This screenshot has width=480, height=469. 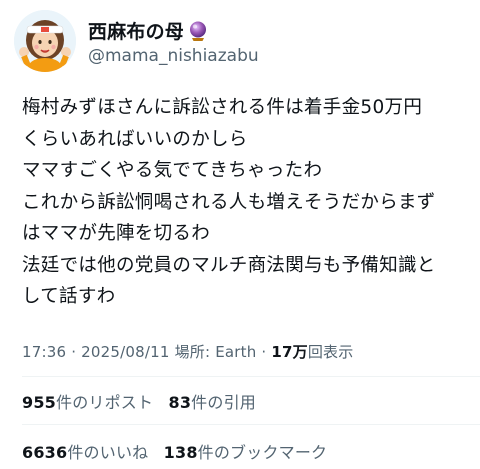 I want to click on tweet-text-line: はママが先陣を切るわ, so click(x=116, y=233).